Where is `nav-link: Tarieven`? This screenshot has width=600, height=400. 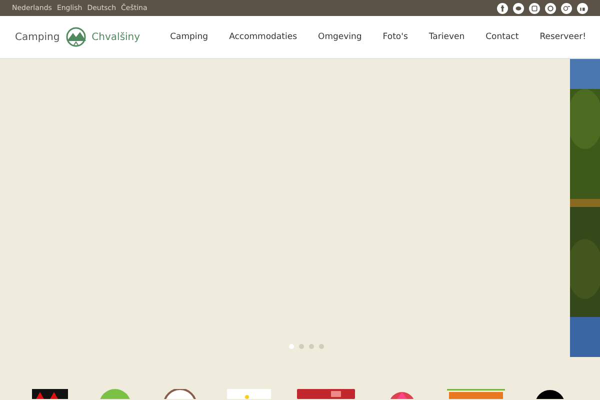
nav-link: Tarieven is located at coordinates (446, 37).